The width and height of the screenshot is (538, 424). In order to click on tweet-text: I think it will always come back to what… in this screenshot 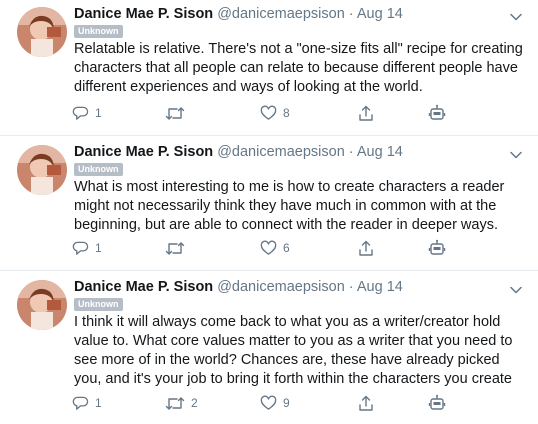, I will do `click(293, 350)`.